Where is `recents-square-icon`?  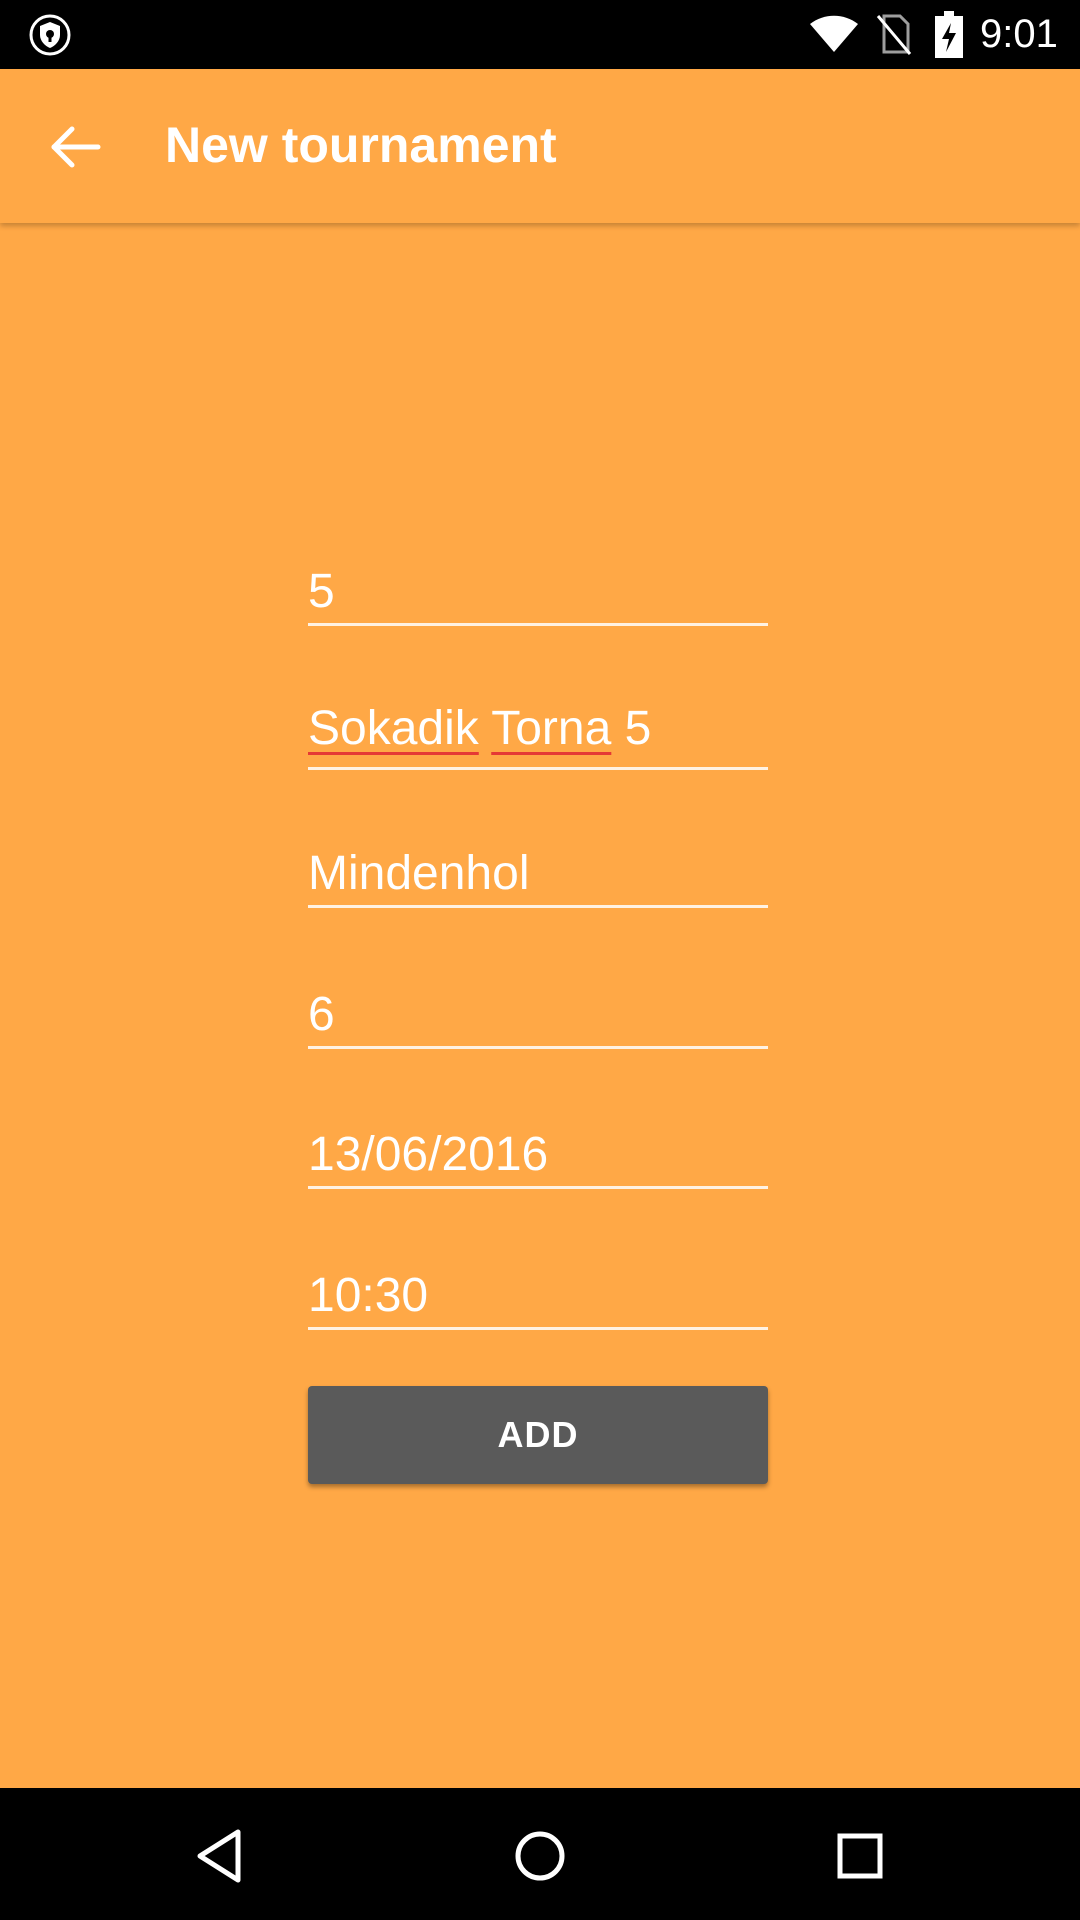 recents-square-icon is located at coordinates (860, 1856).